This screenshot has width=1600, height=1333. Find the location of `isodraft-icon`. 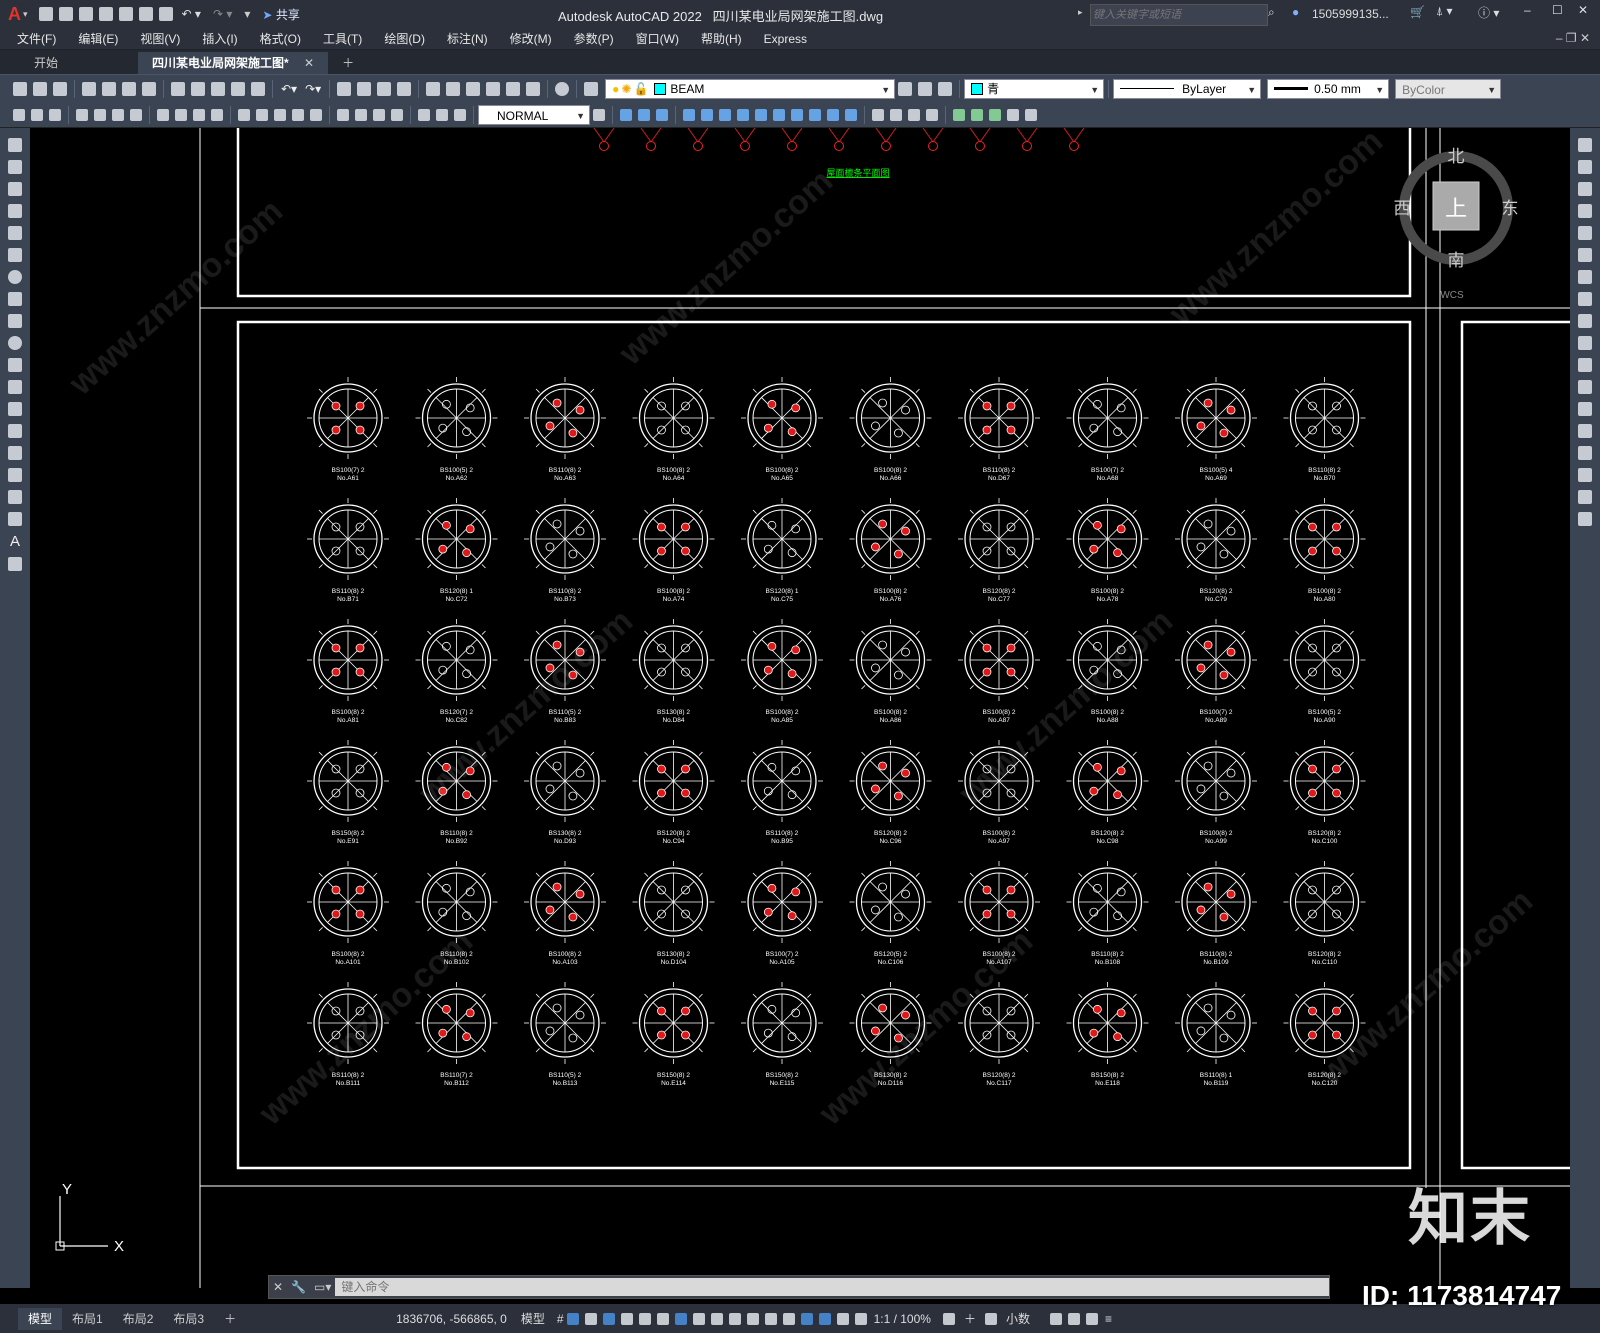

isodraft-icon is located at coordinates (644, 1318).